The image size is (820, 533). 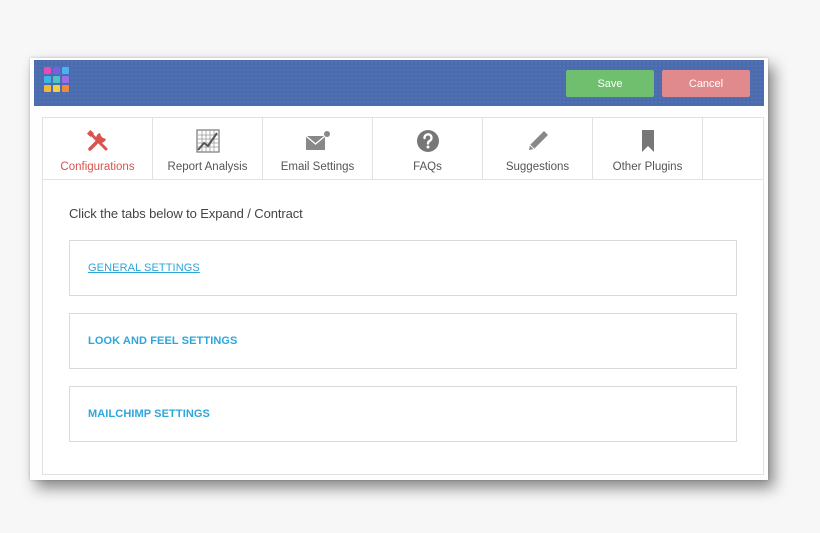 I want to click on tab-other-plugins: Other Plugins, so click(x=648, y=149).